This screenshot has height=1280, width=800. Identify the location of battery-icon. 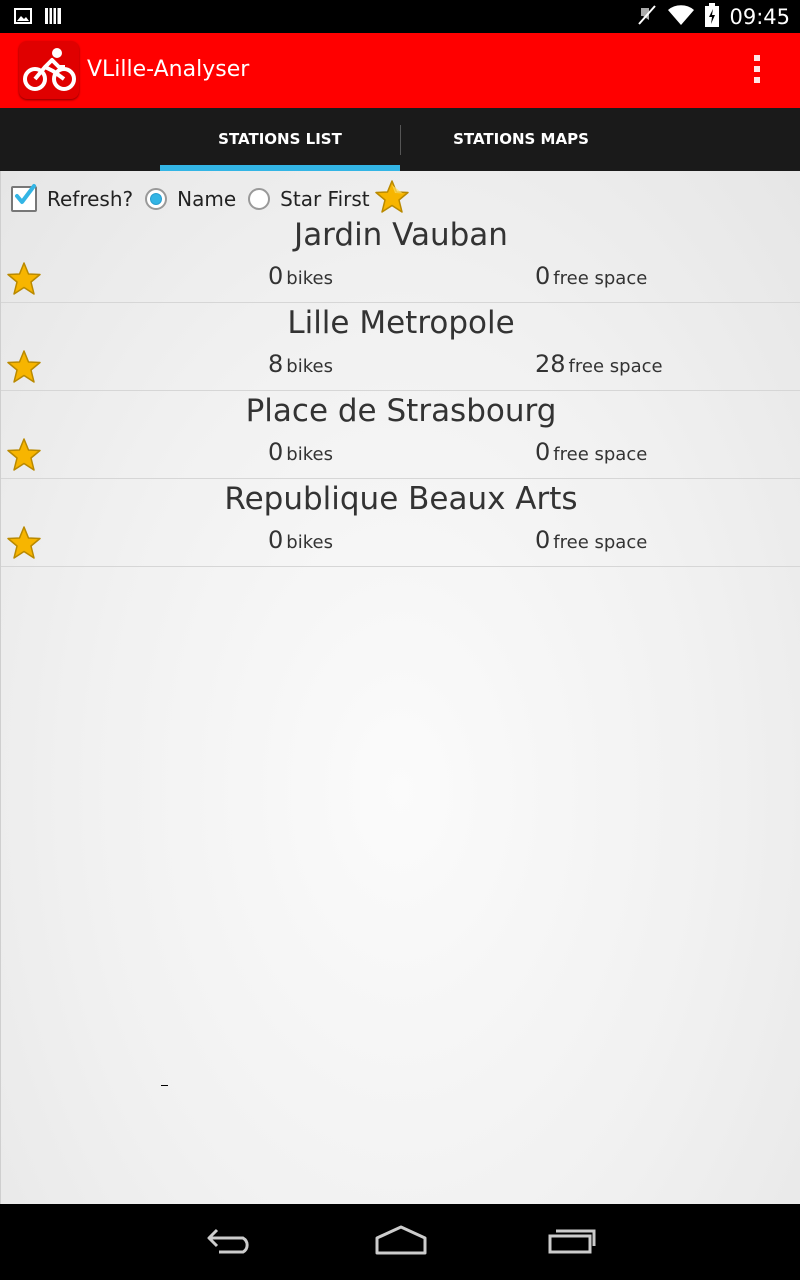
(712, 17).